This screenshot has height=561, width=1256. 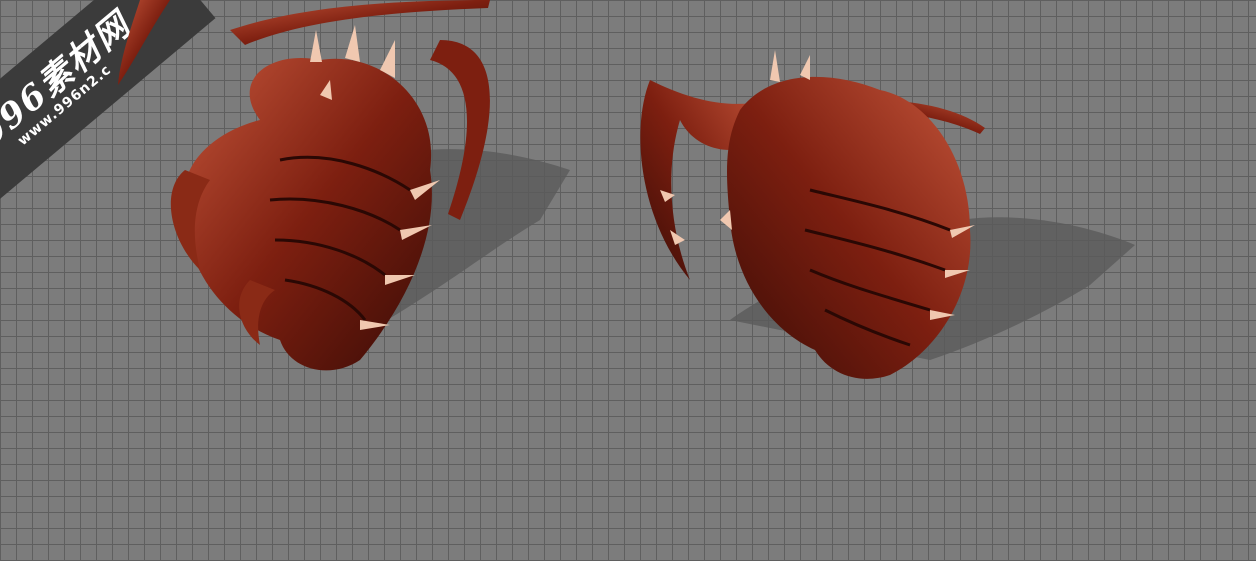 I want to click on creature-tail, so click(x=360, y=22).